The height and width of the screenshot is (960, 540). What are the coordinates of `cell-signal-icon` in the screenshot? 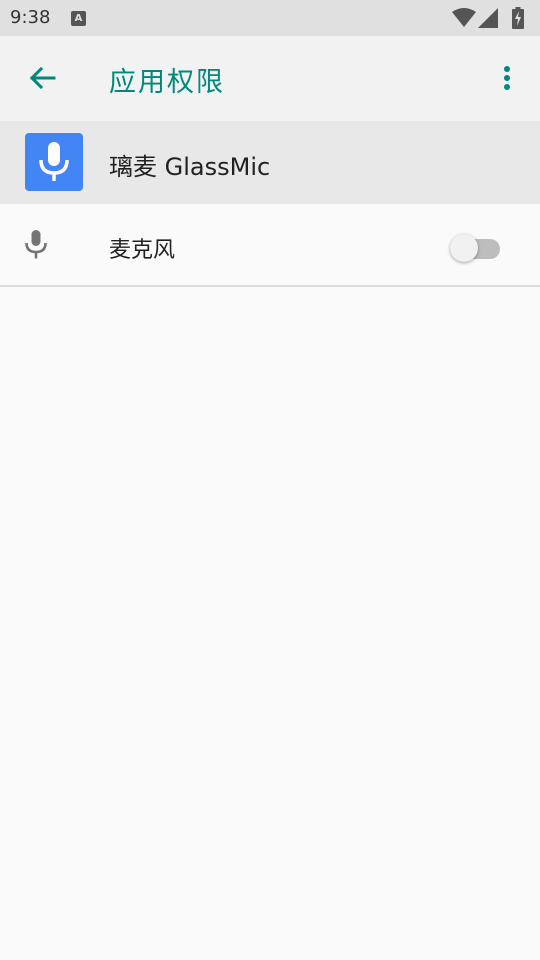 It's located at (488, 18).